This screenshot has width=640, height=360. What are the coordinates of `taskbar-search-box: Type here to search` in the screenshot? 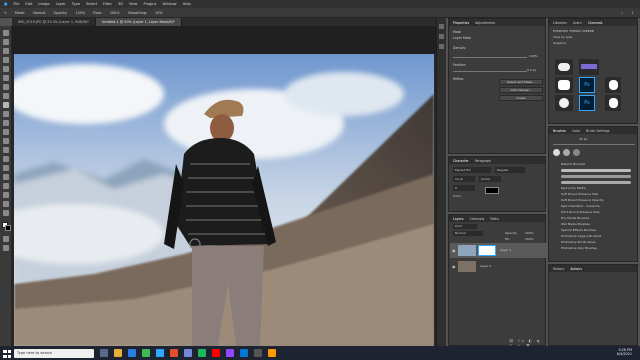 It's located at (54, 353).